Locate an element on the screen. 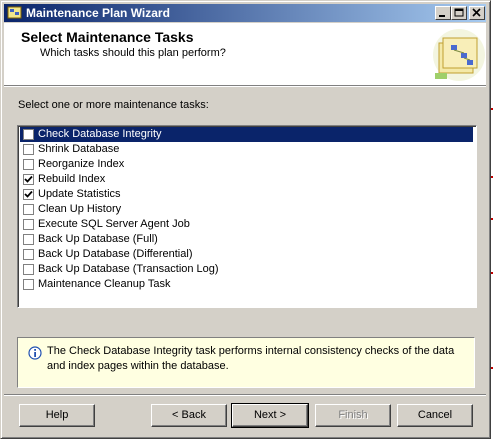  maintenance-plan-wizard-graphic-icon is located at coordinates (457, 55).